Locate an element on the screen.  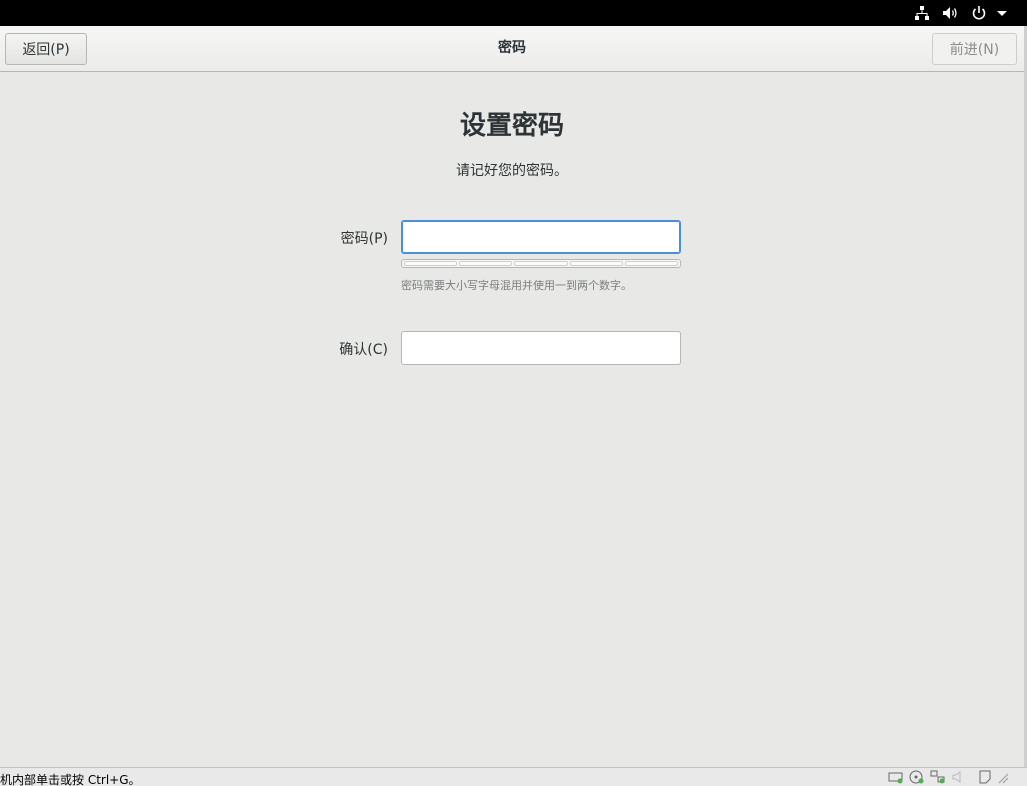
confirm-label: 确认(C) is located at coordinates (363, 350).